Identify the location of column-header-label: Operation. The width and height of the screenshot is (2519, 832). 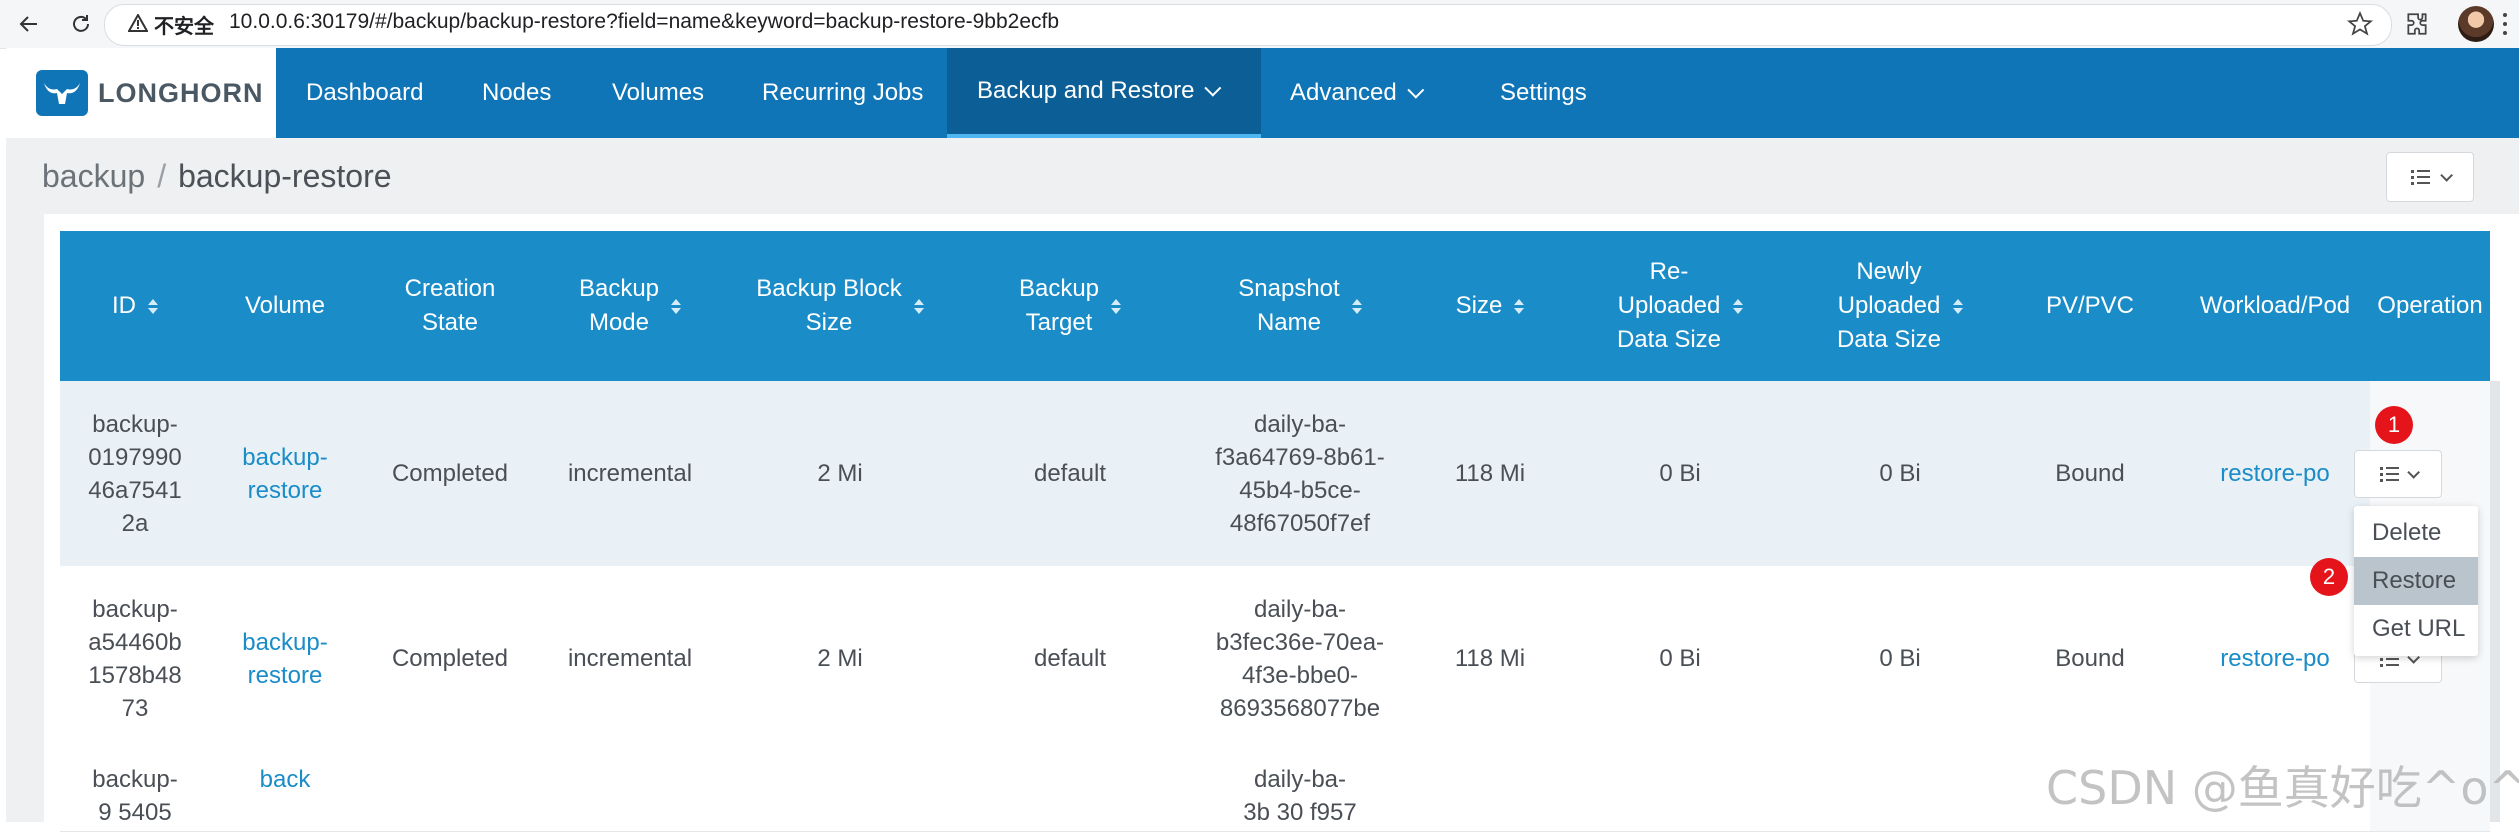
(2430, 305).